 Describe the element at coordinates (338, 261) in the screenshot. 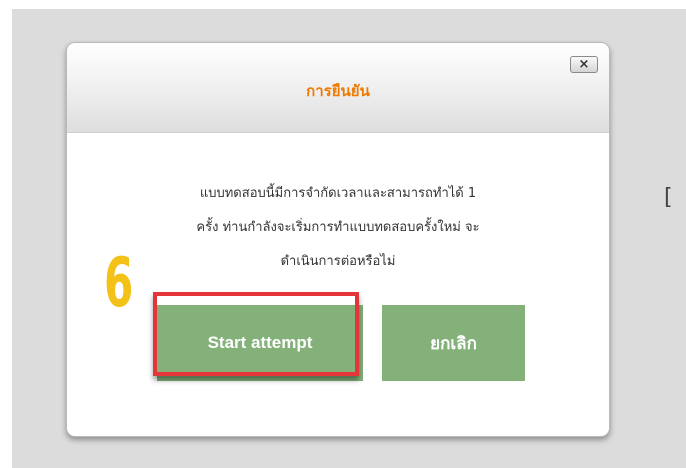

I see `message-line: ดำเนินการต่อหรือไม่` at that location.